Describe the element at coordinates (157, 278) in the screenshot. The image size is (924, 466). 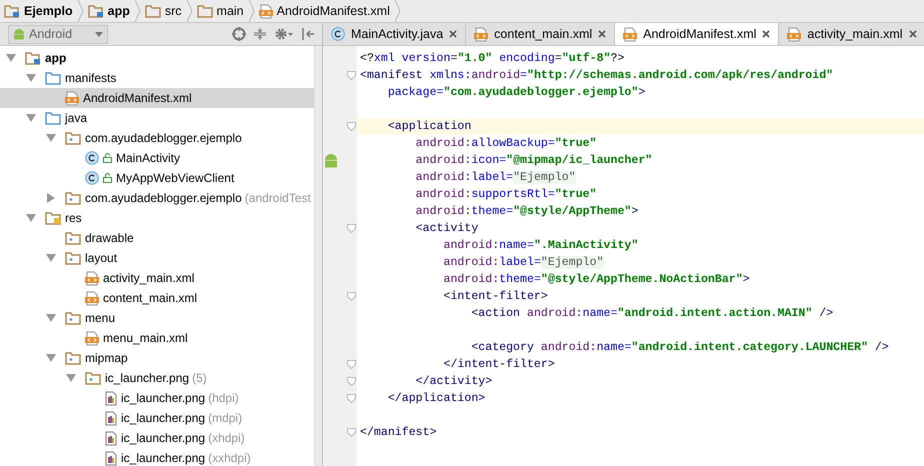
I see `tree-item: activity_main.xml` at that location.